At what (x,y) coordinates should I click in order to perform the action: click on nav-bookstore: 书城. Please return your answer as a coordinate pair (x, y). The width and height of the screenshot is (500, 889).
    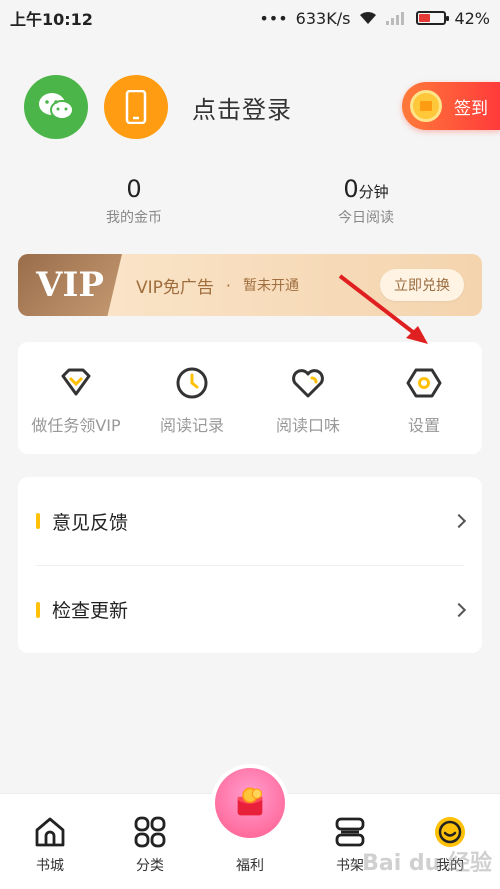
    Looking at the image, I should click on (50, 841).